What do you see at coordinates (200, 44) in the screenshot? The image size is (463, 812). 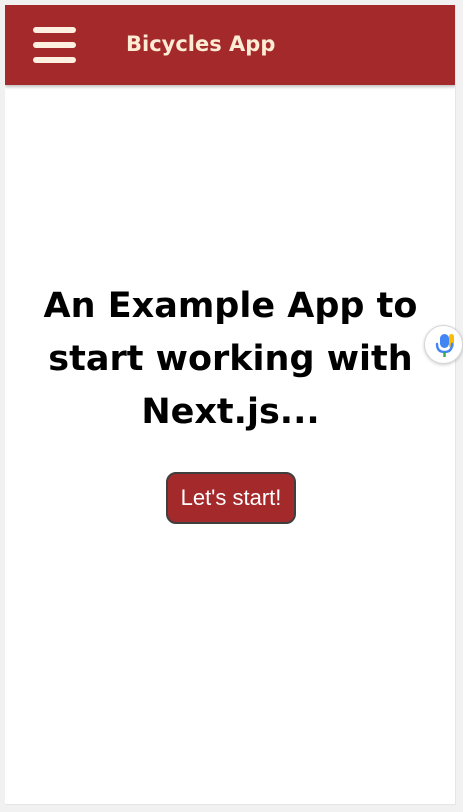 I see `app-title: Bicycles App` at bounding box center [200, 44].